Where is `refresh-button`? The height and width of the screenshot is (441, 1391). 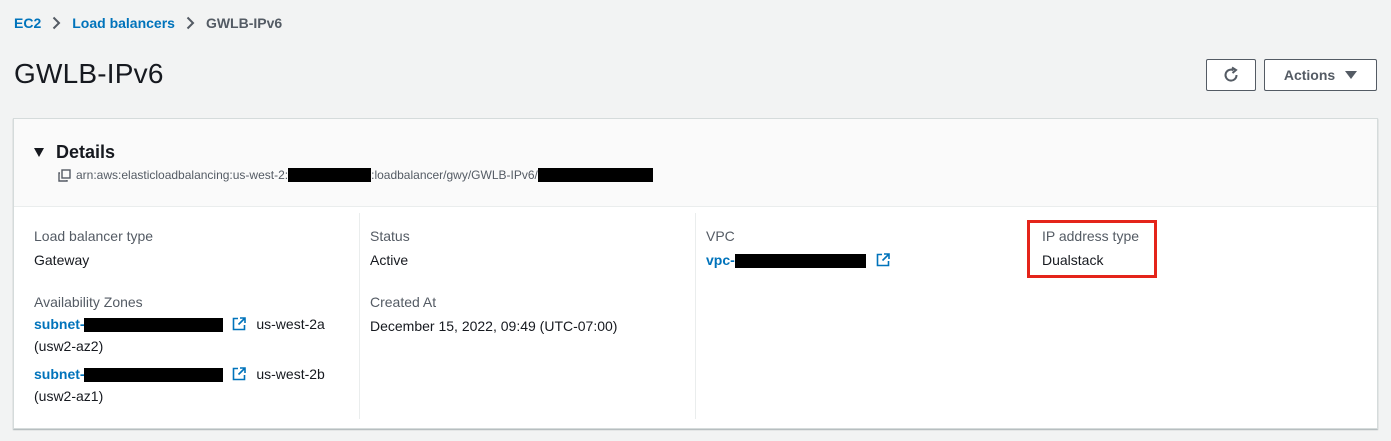 refresh-button is located at coordinates (1231, 75).